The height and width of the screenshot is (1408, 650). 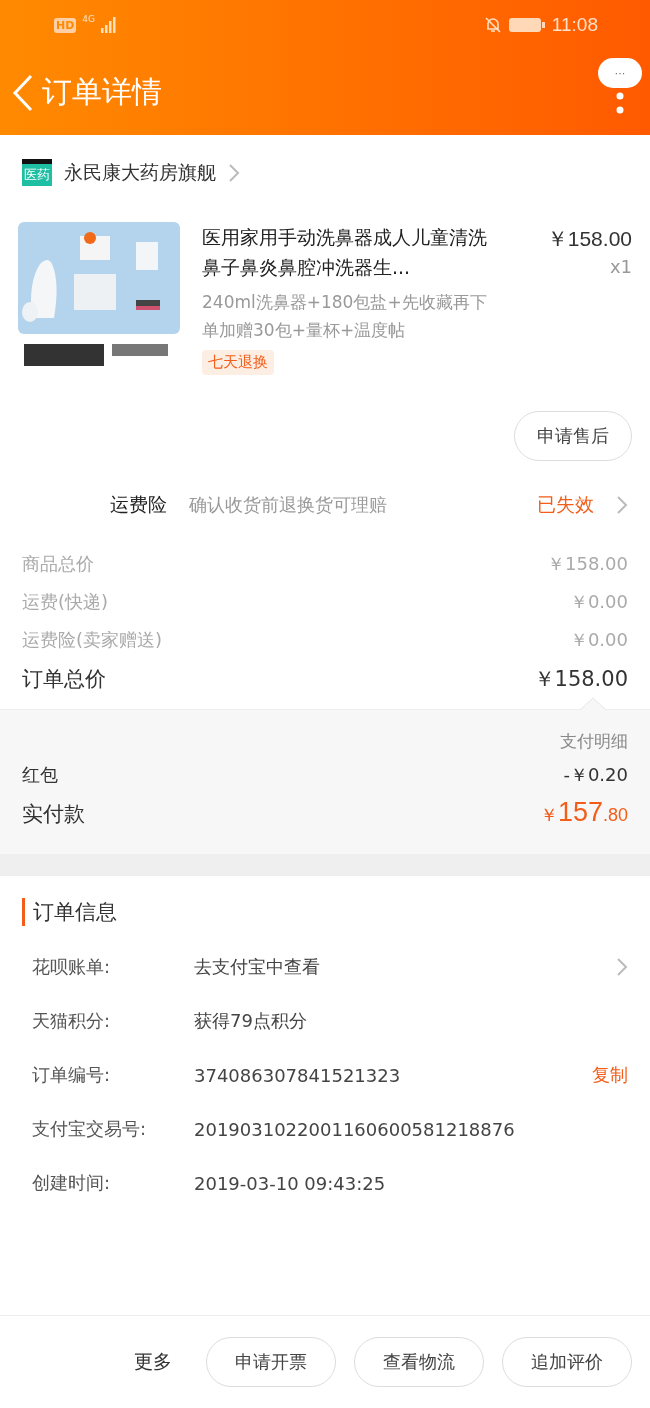 What do you see at coordinates (573, 436) in the screenshot?
I see `after-sales-button: 申请售后` at bounding box center [573, 436].